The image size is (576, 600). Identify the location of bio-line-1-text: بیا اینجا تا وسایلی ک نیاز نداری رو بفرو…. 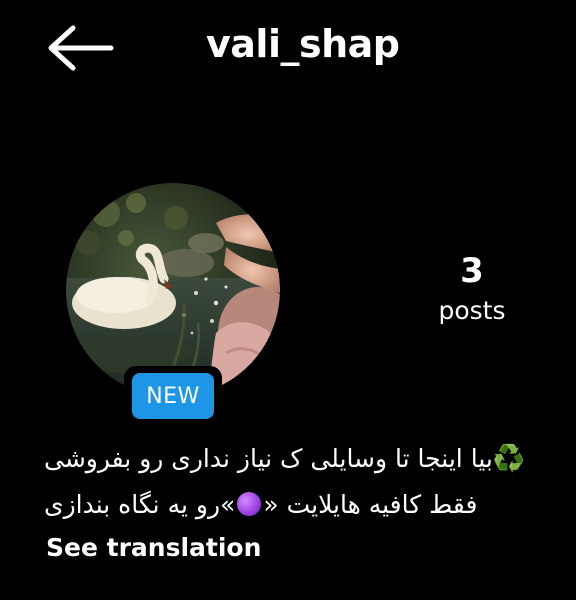
(268, 458).